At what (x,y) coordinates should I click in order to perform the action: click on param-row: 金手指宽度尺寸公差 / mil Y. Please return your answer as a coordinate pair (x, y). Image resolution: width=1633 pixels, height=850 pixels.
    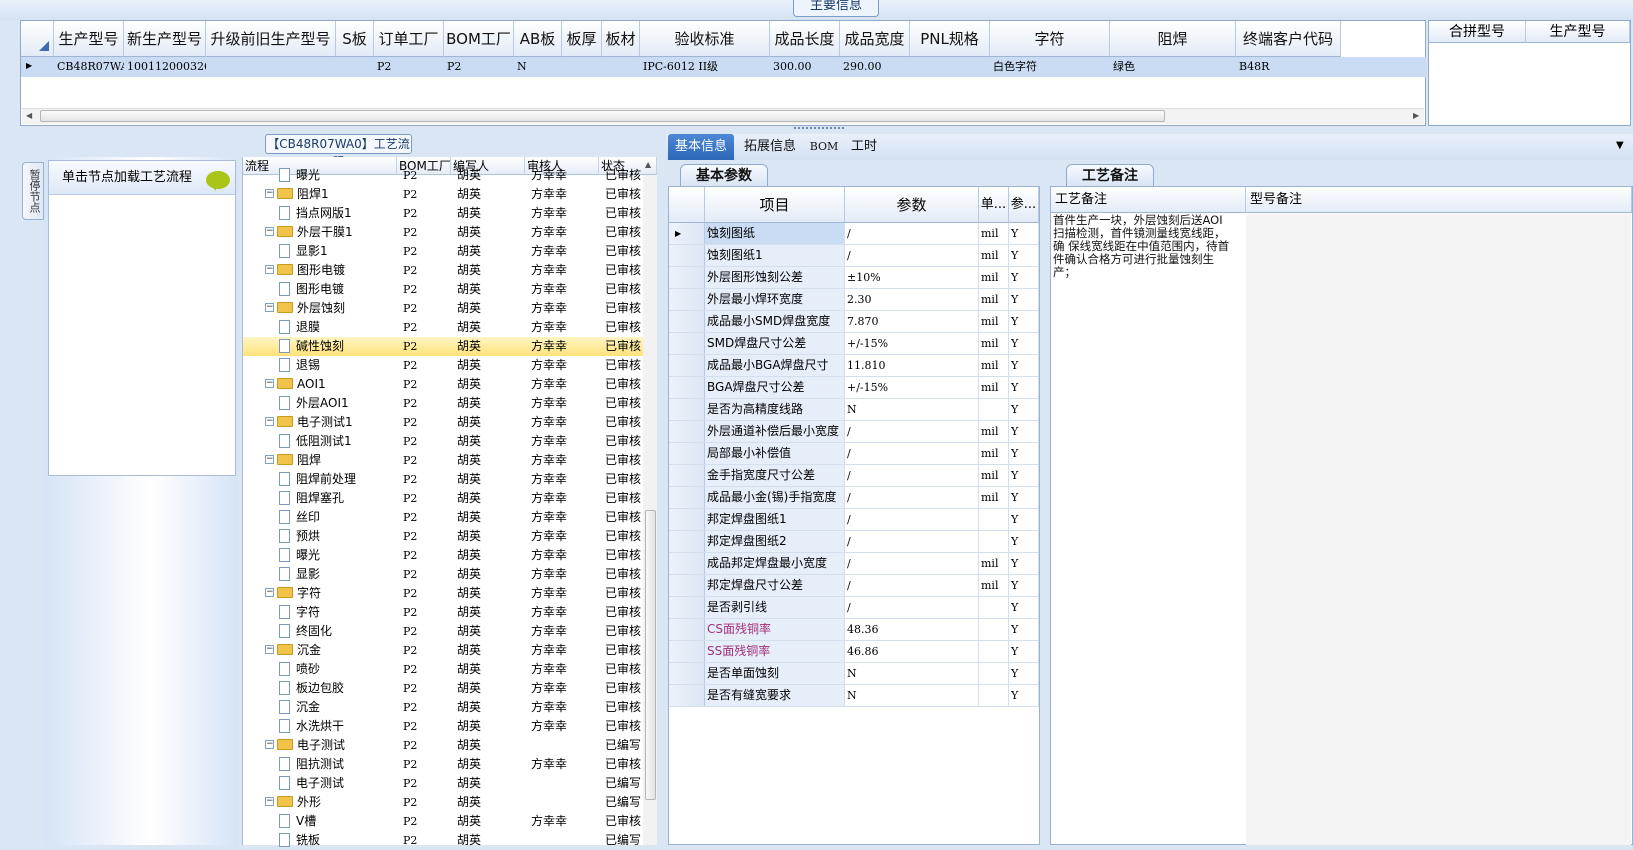
    Looking at the image, I should click on (854, 476).